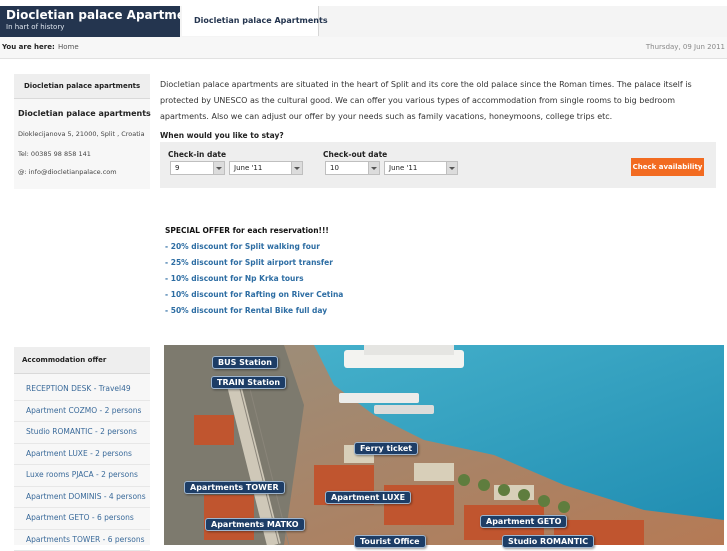  I want to click on map-label-tourist-office: Tourist Office, so click(390, 541).